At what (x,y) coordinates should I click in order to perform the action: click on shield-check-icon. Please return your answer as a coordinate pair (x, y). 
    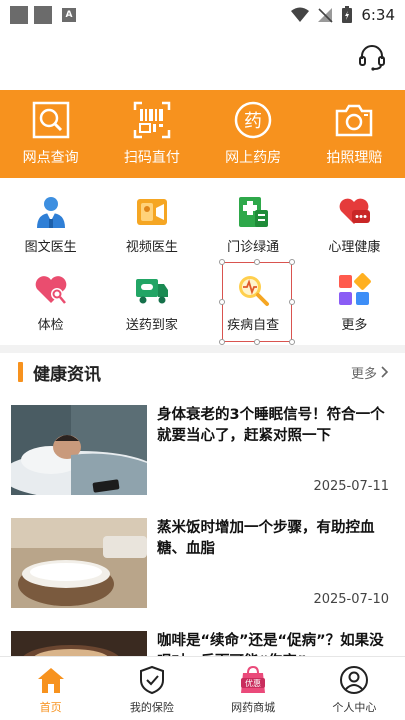
    Looking at the image, I should click on (151, 680).